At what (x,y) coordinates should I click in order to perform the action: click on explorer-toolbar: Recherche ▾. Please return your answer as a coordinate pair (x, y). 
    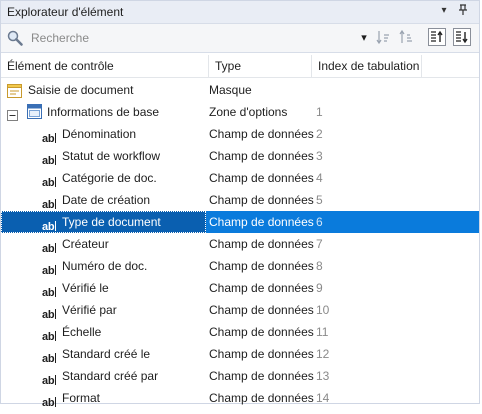
    Looking at the image, I should click on (240, 38).